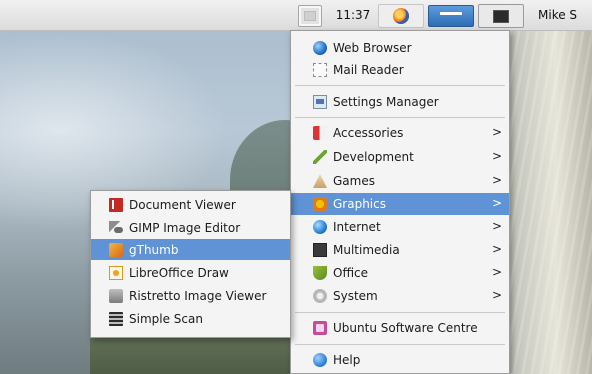 The width and height of the screenshot is (592, 374). Describe the element at coordinates (320, 102) in the screenshot. I see `settings-manager-icon` at that location.